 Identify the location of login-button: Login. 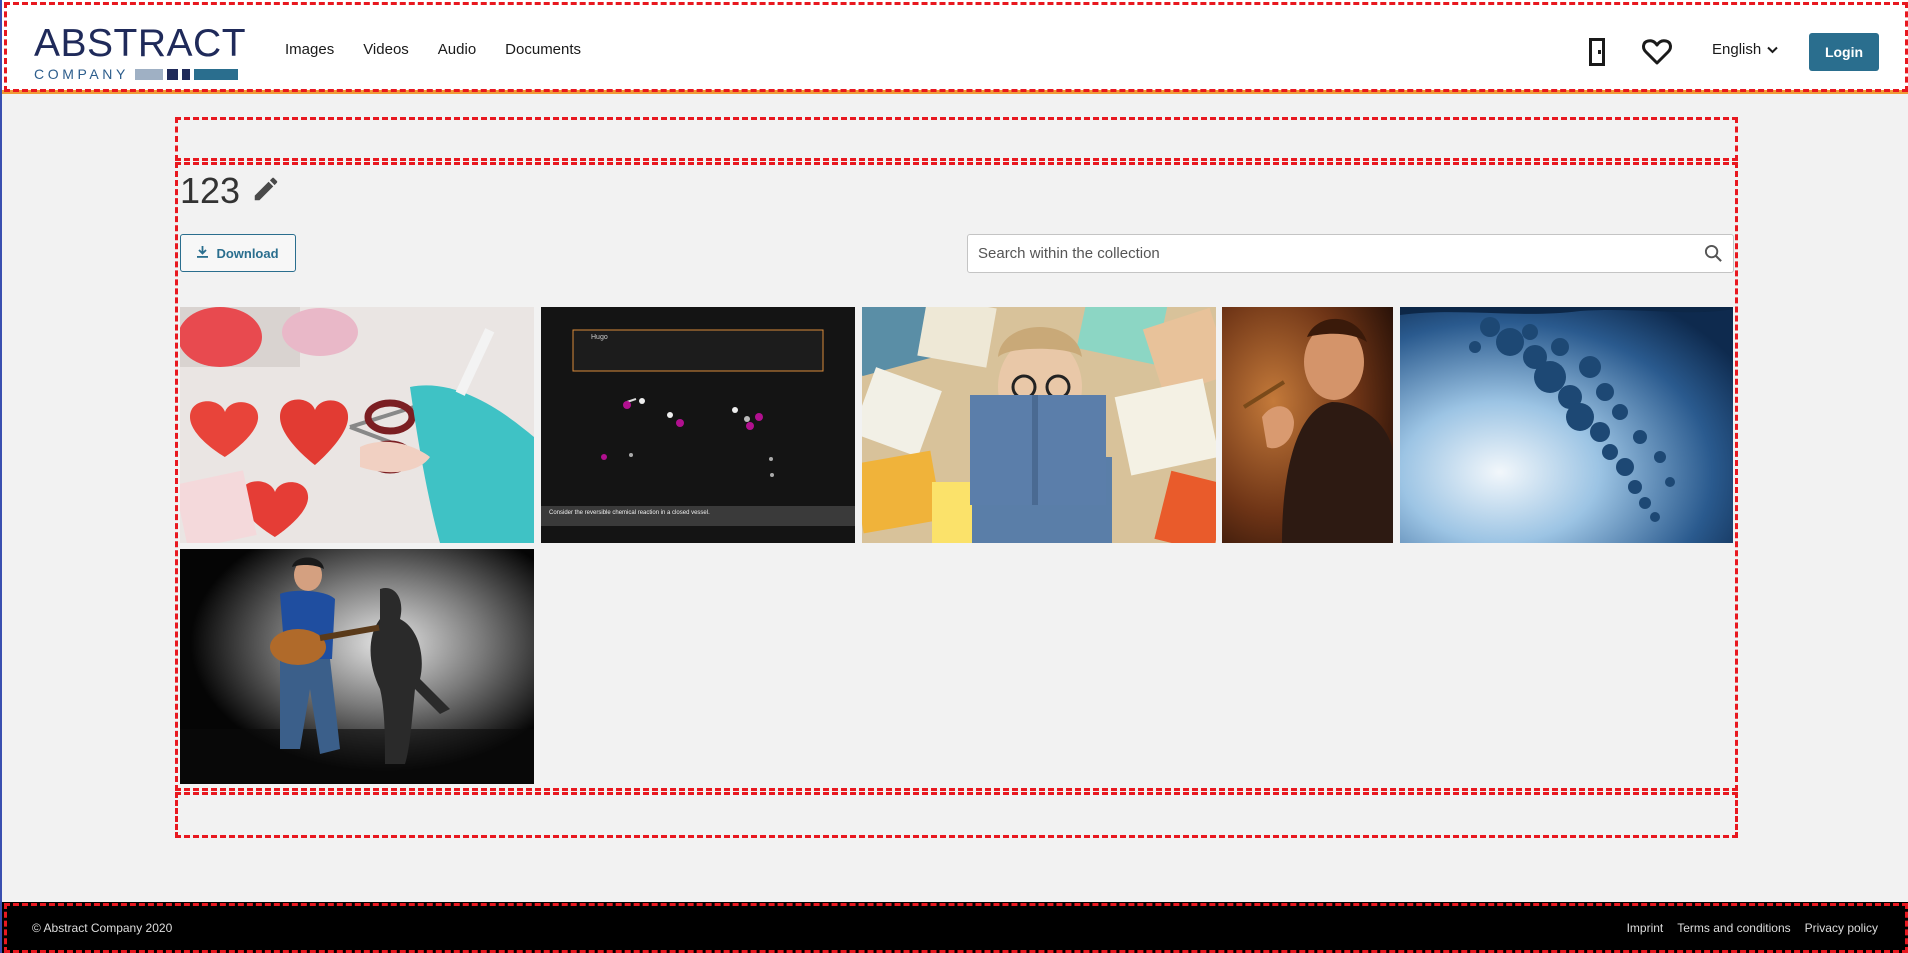
(1844, 52).